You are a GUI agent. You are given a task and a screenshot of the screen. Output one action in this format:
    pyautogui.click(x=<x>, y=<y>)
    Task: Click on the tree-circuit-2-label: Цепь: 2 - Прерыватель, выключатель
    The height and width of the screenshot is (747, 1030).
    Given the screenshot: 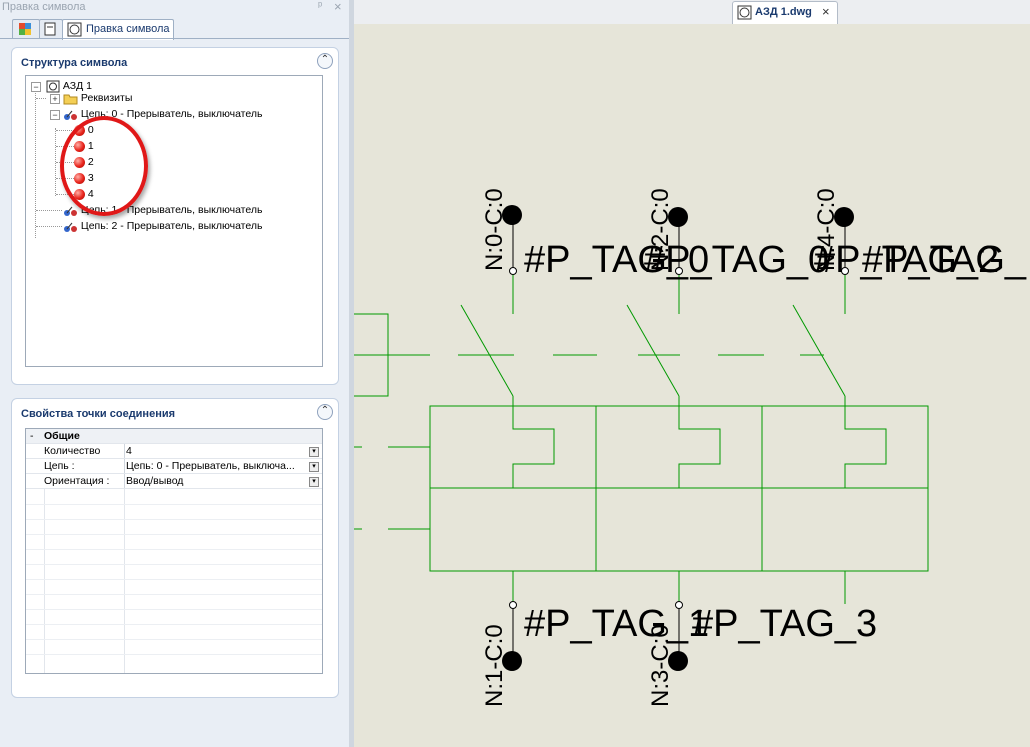 What is the action you would take?
    pyautogui.click(x=171, y=226)
    